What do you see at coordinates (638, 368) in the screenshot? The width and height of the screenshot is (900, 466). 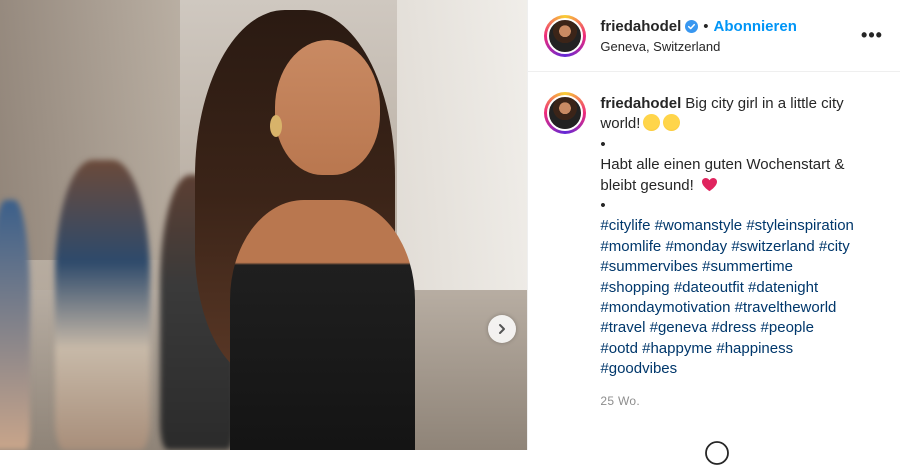 I see `hashtag-link: #goodvibes` at bounding box center [638, 368].